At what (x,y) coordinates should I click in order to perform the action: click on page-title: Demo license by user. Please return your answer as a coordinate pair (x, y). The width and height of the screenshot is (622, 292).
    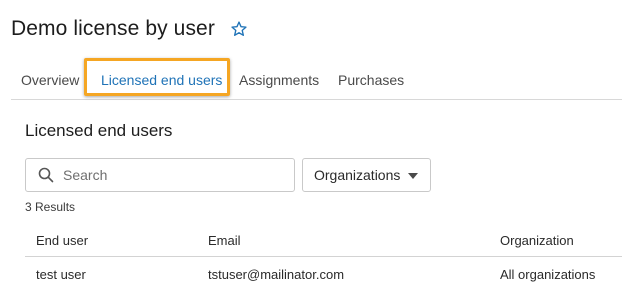
    Looking at the image, I should click on (113, 28).